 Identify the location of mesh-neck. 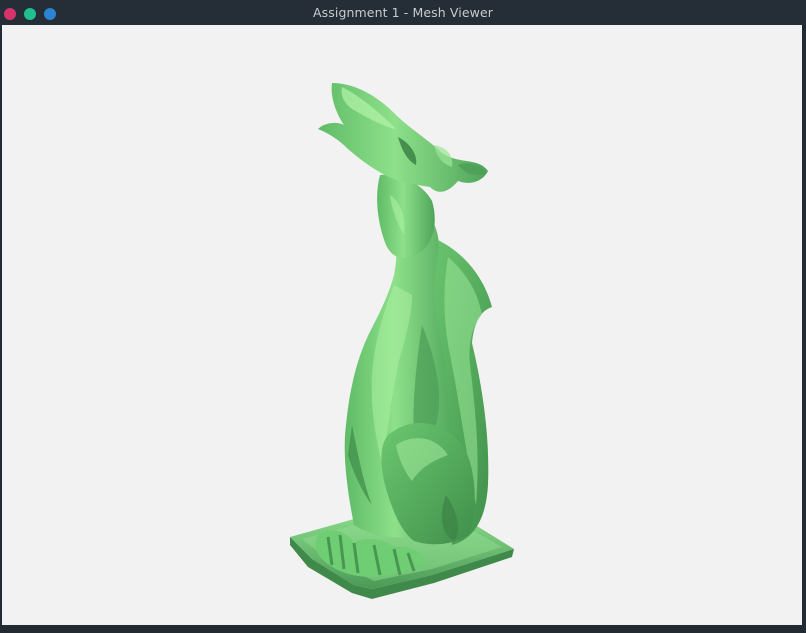
(406, 216).